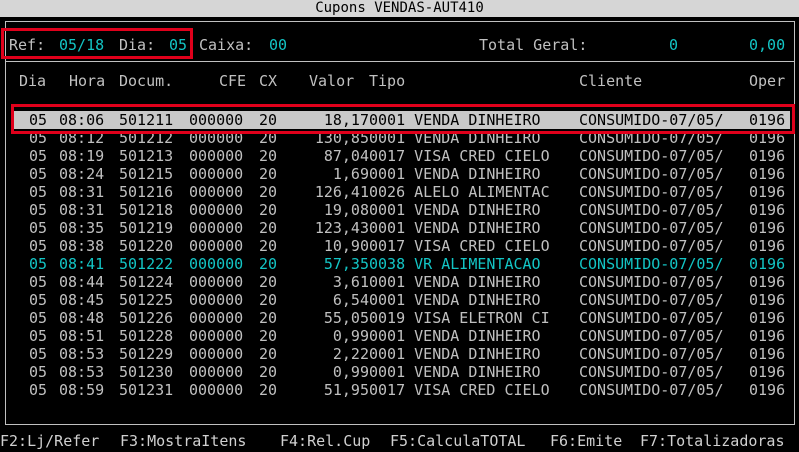  What do you see at coordinates (82, 300) in the screenshot?
I see `cell-hora: 08:45` at bounding box center [82, 300].